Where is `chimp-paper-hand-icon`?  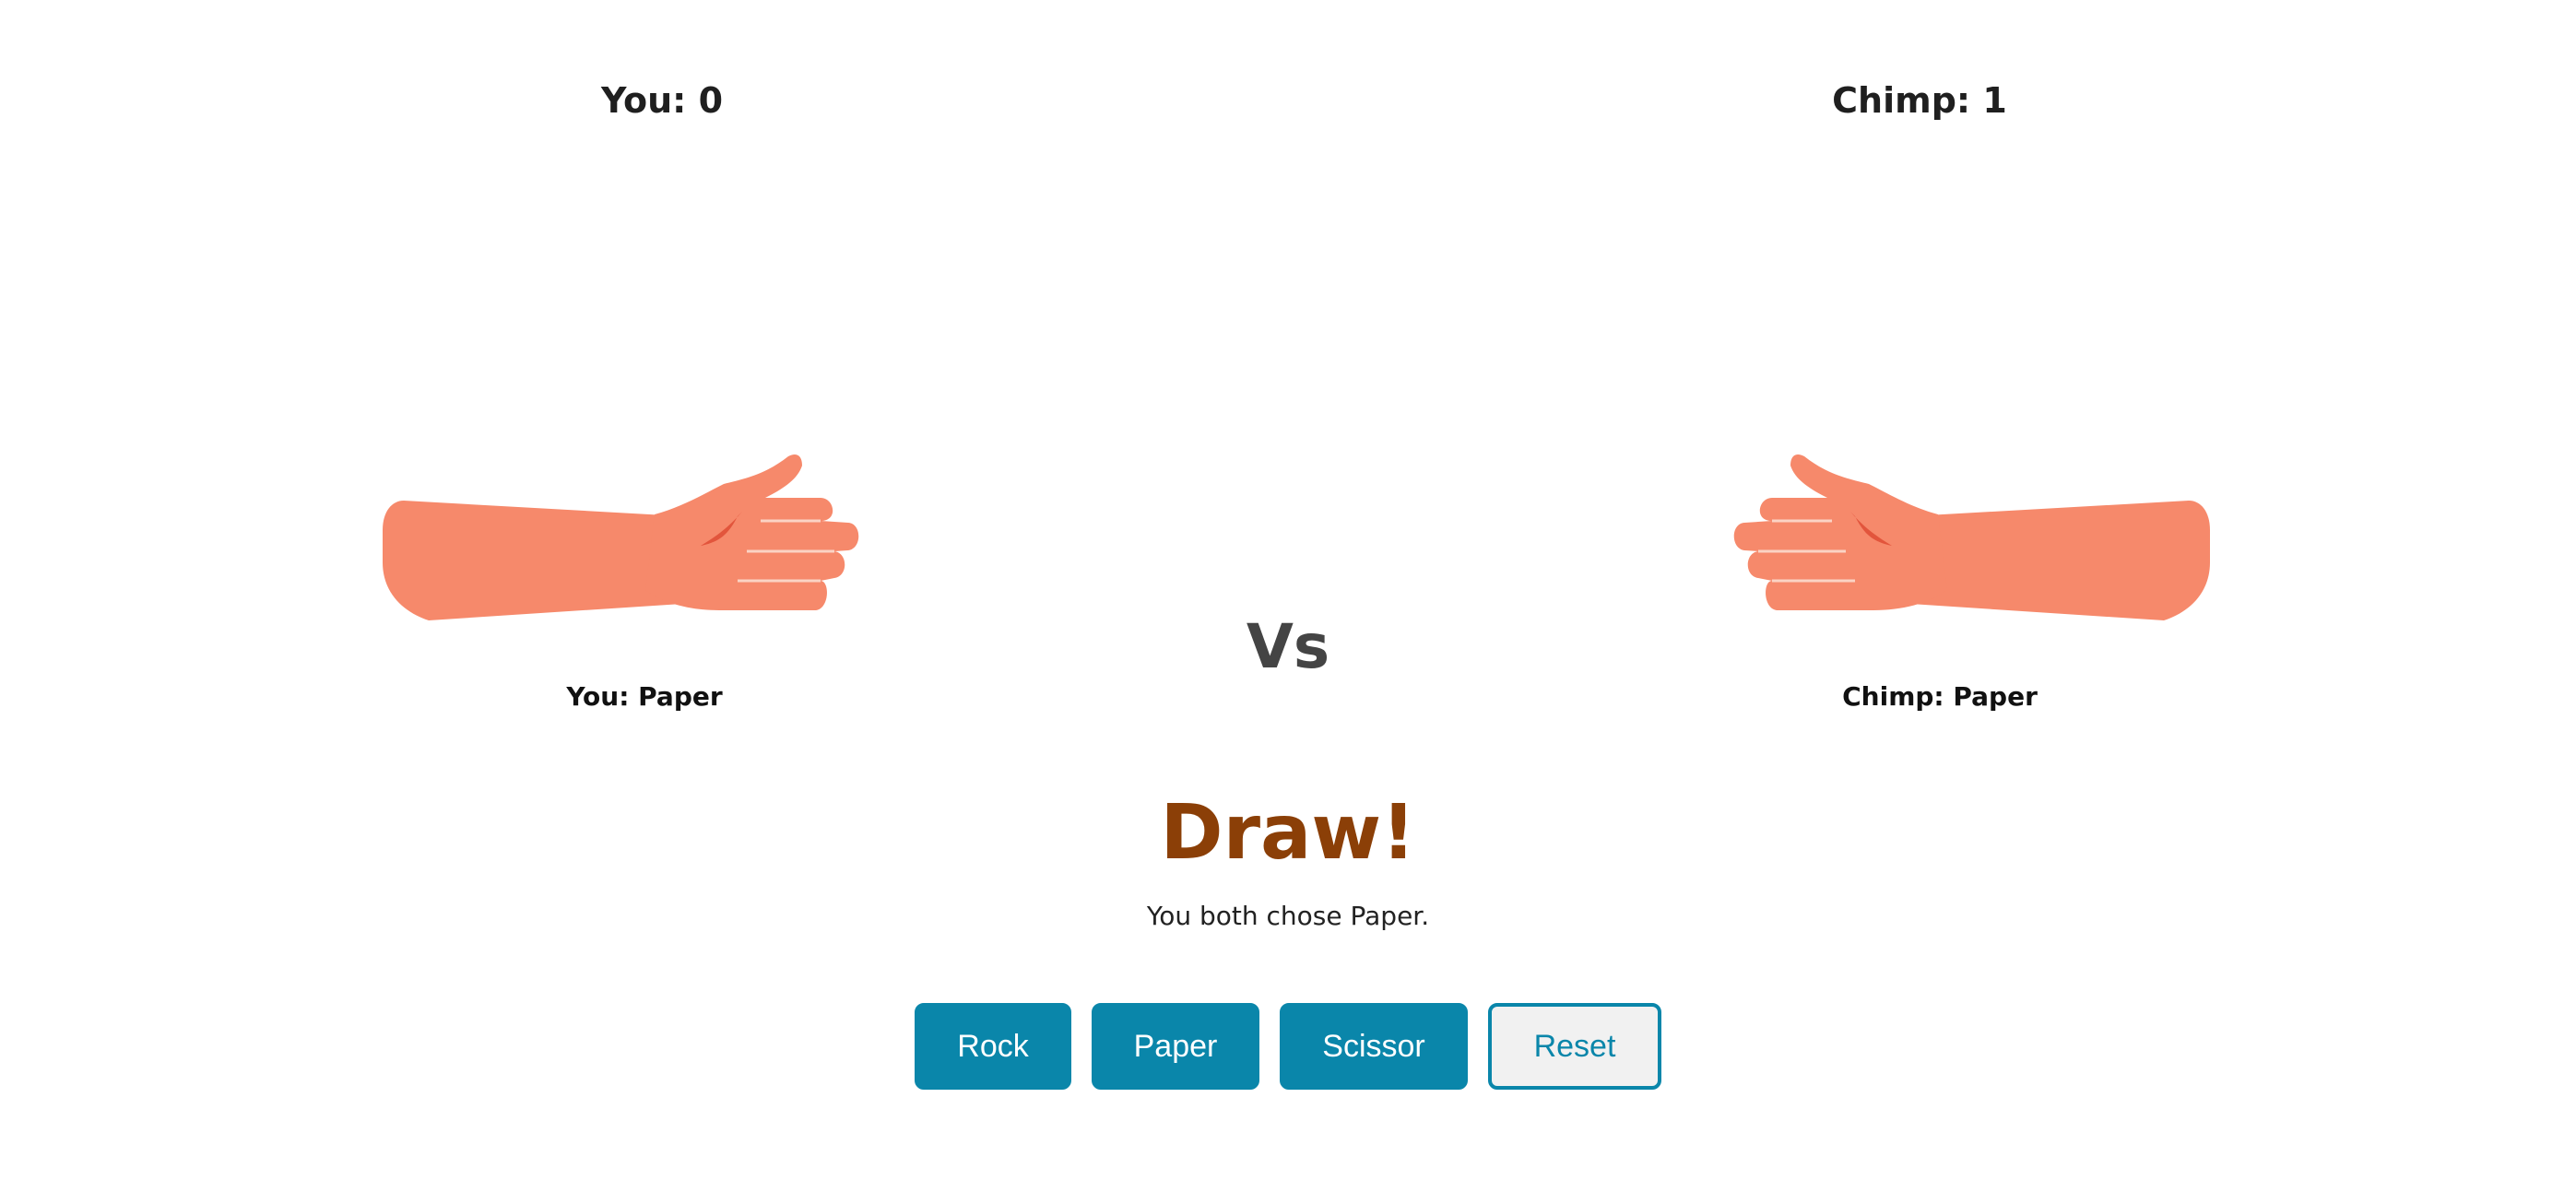
chimp-paper-hand-icon is located at coordinates (1971, 537).